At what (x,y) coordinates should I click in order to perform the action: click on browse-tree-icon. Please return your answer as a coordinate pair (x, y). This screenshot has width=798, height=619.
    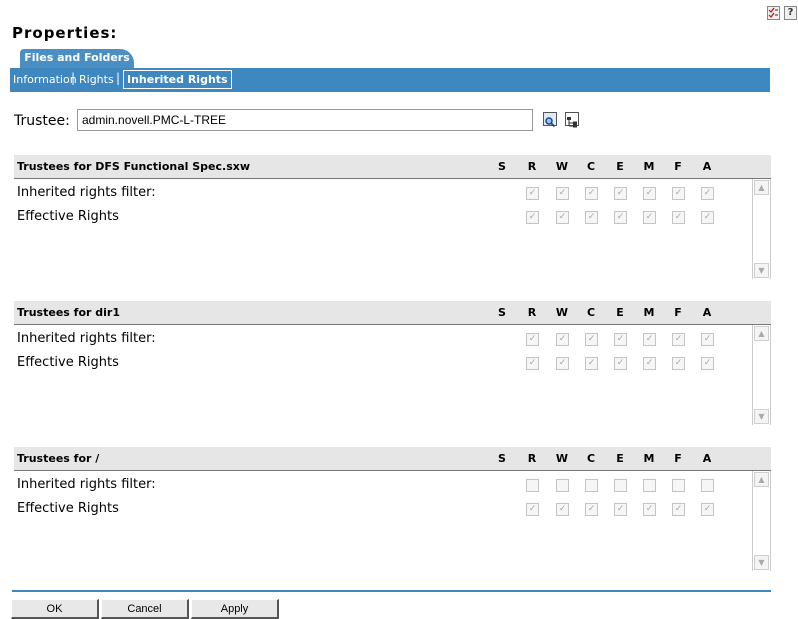
    Looking at the image, I should click on (572, 120).